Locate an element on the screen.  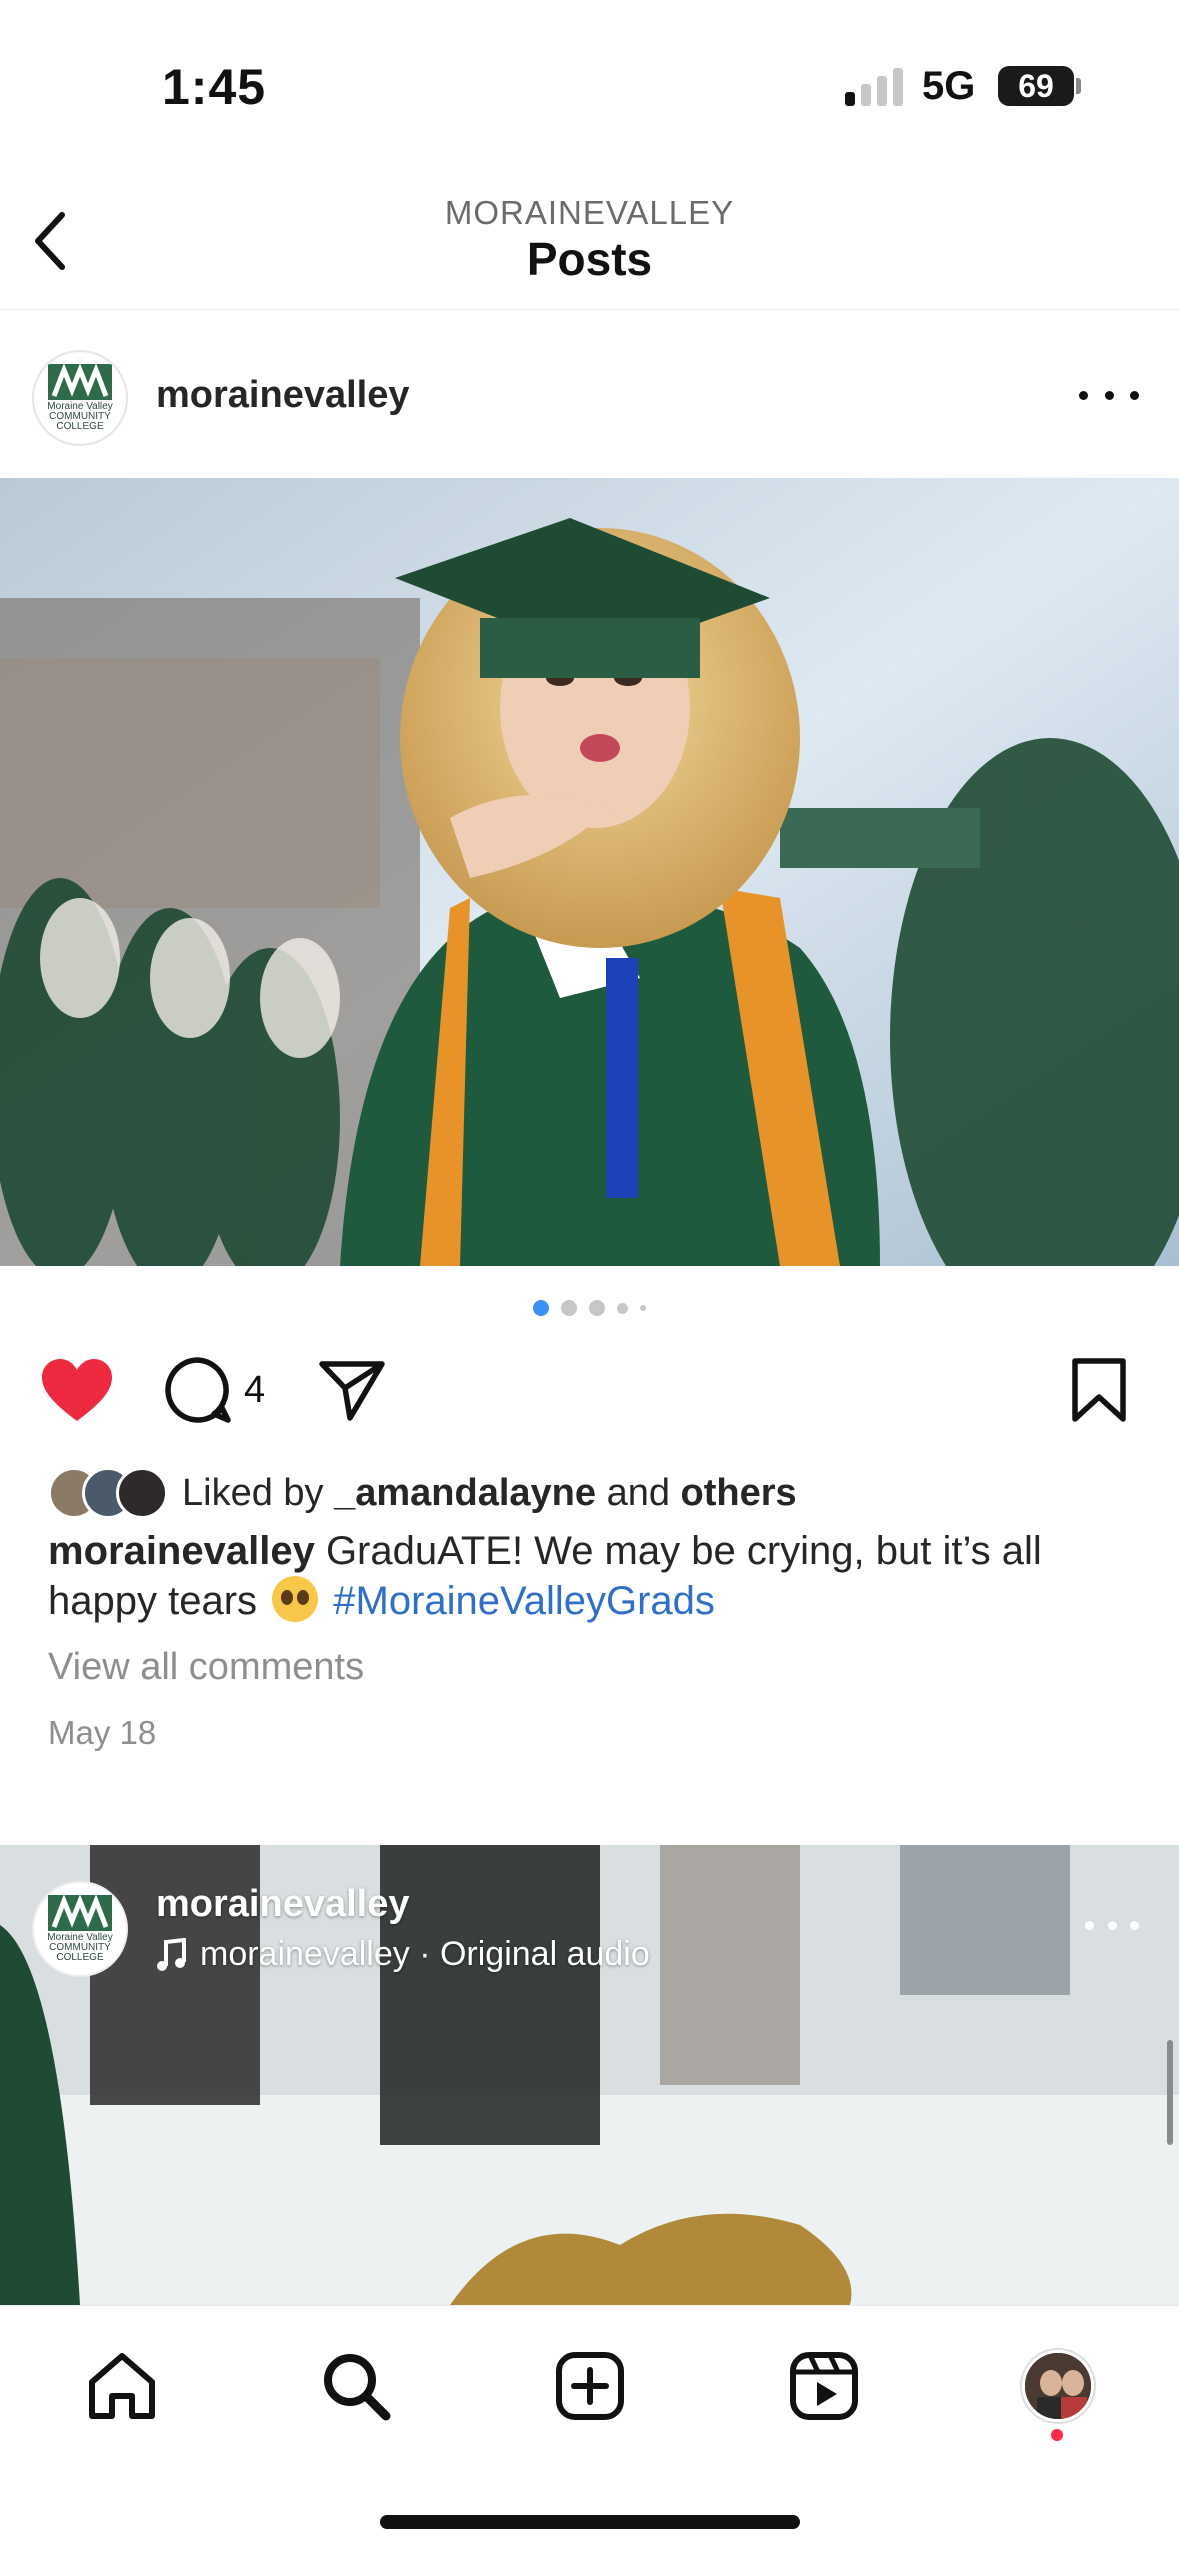
avatar: Moraine Valley COMMUNITY COLLEGE is located at coordinates (80, 398).